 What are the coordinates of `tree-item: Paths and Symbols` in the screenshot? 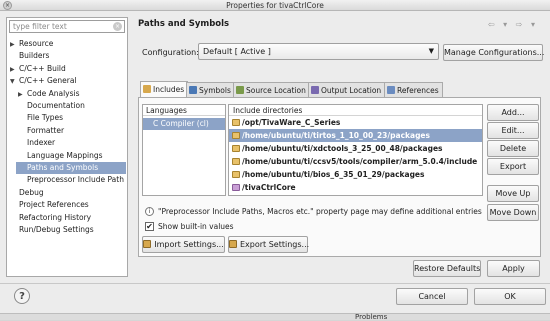 It's located at (71, 168).